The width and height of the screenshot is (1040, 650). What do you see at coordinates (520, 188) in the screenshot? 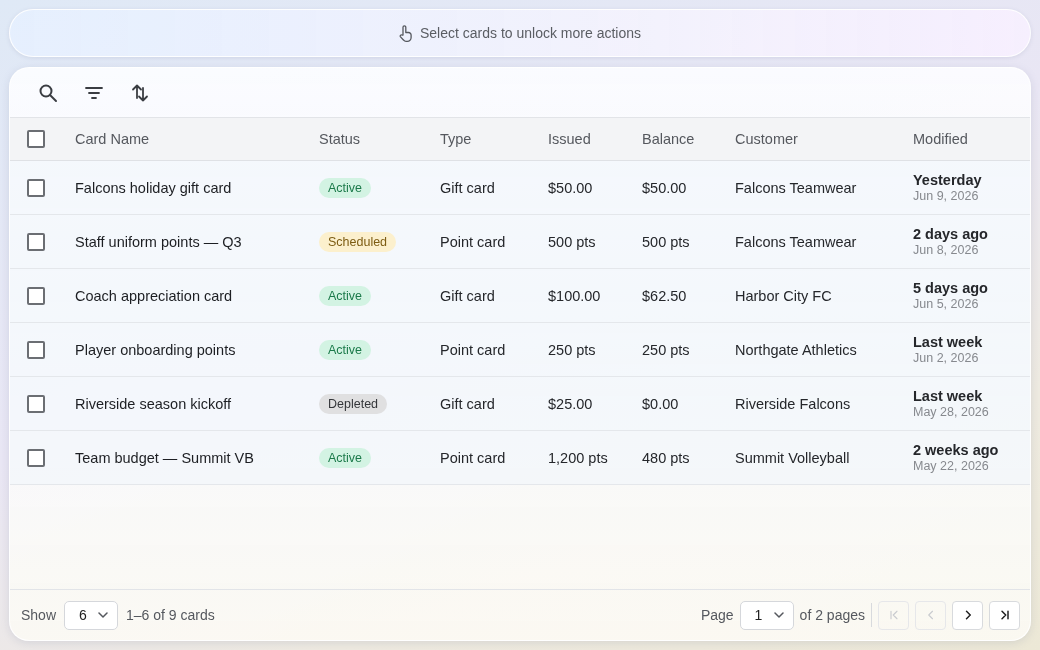
I see `table-row: Falcons holiday gift card Active Gift card $50.00 $50.00 Falcons Teamwear Yesterday Jun 9, 2026` at bounding box center [520, 188].